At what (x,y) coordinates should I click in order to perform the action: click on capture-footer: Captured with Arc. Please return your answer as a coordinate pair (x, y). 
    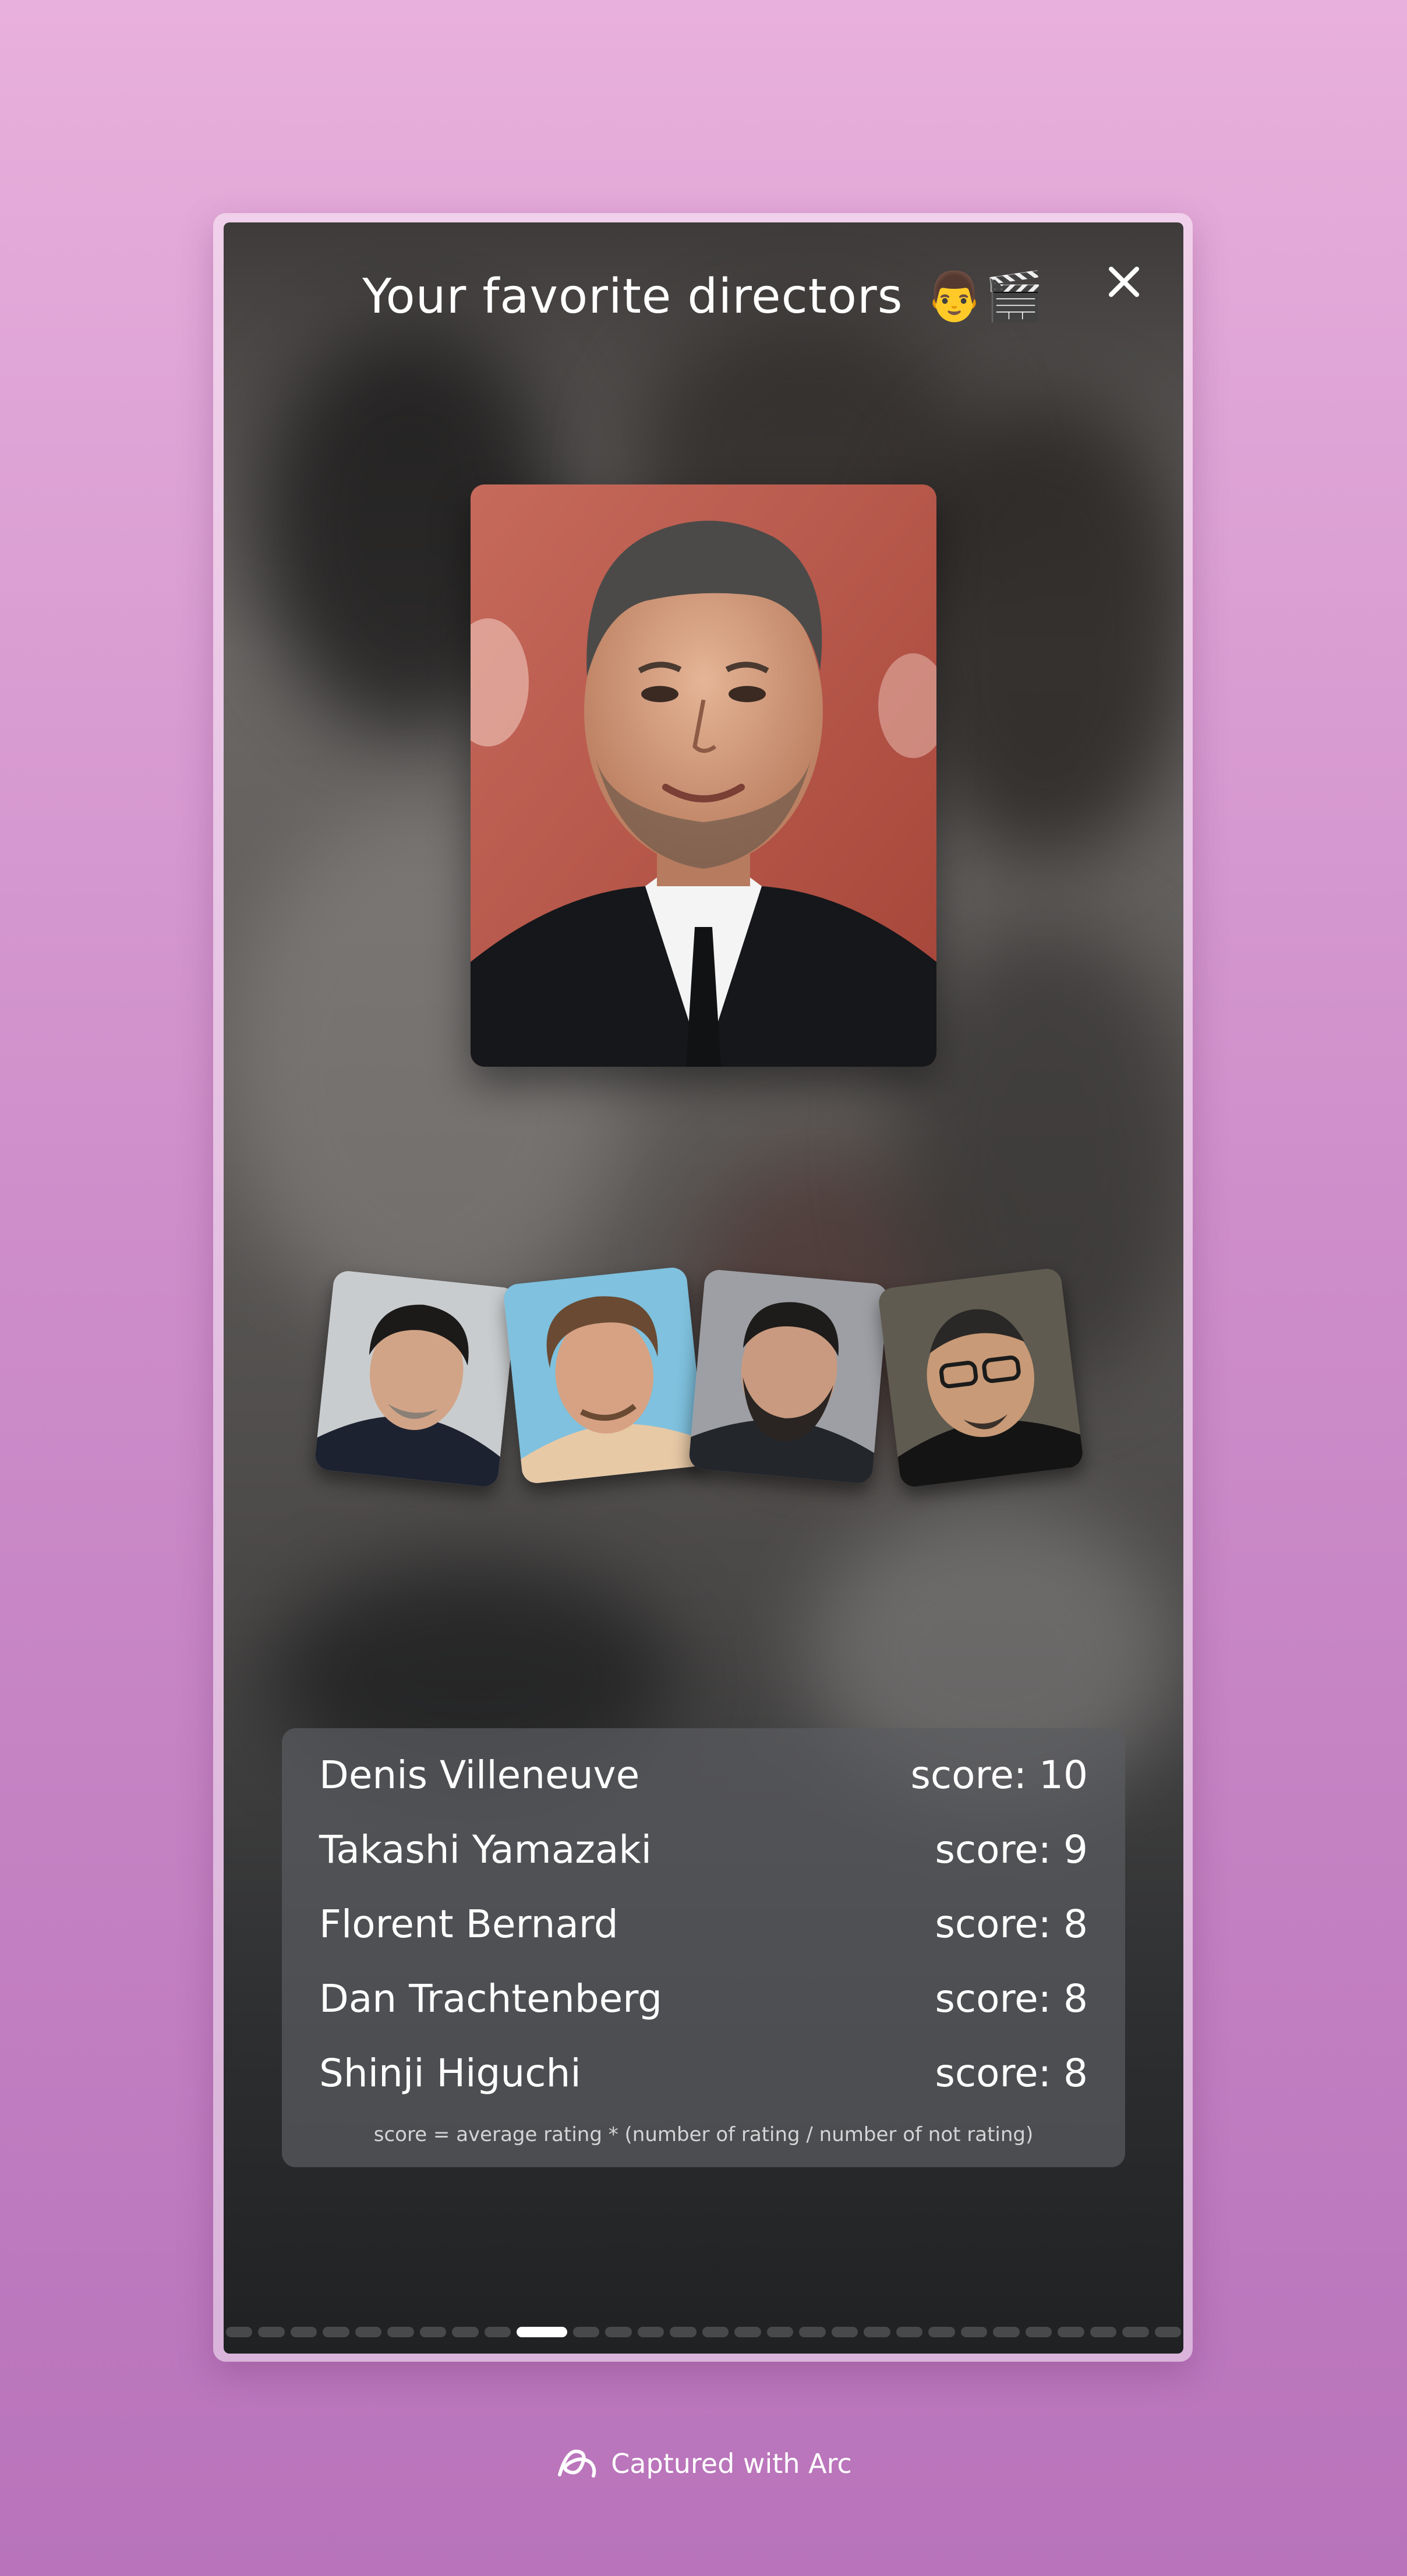
    Looking at the image, I should click on (703, 2464).